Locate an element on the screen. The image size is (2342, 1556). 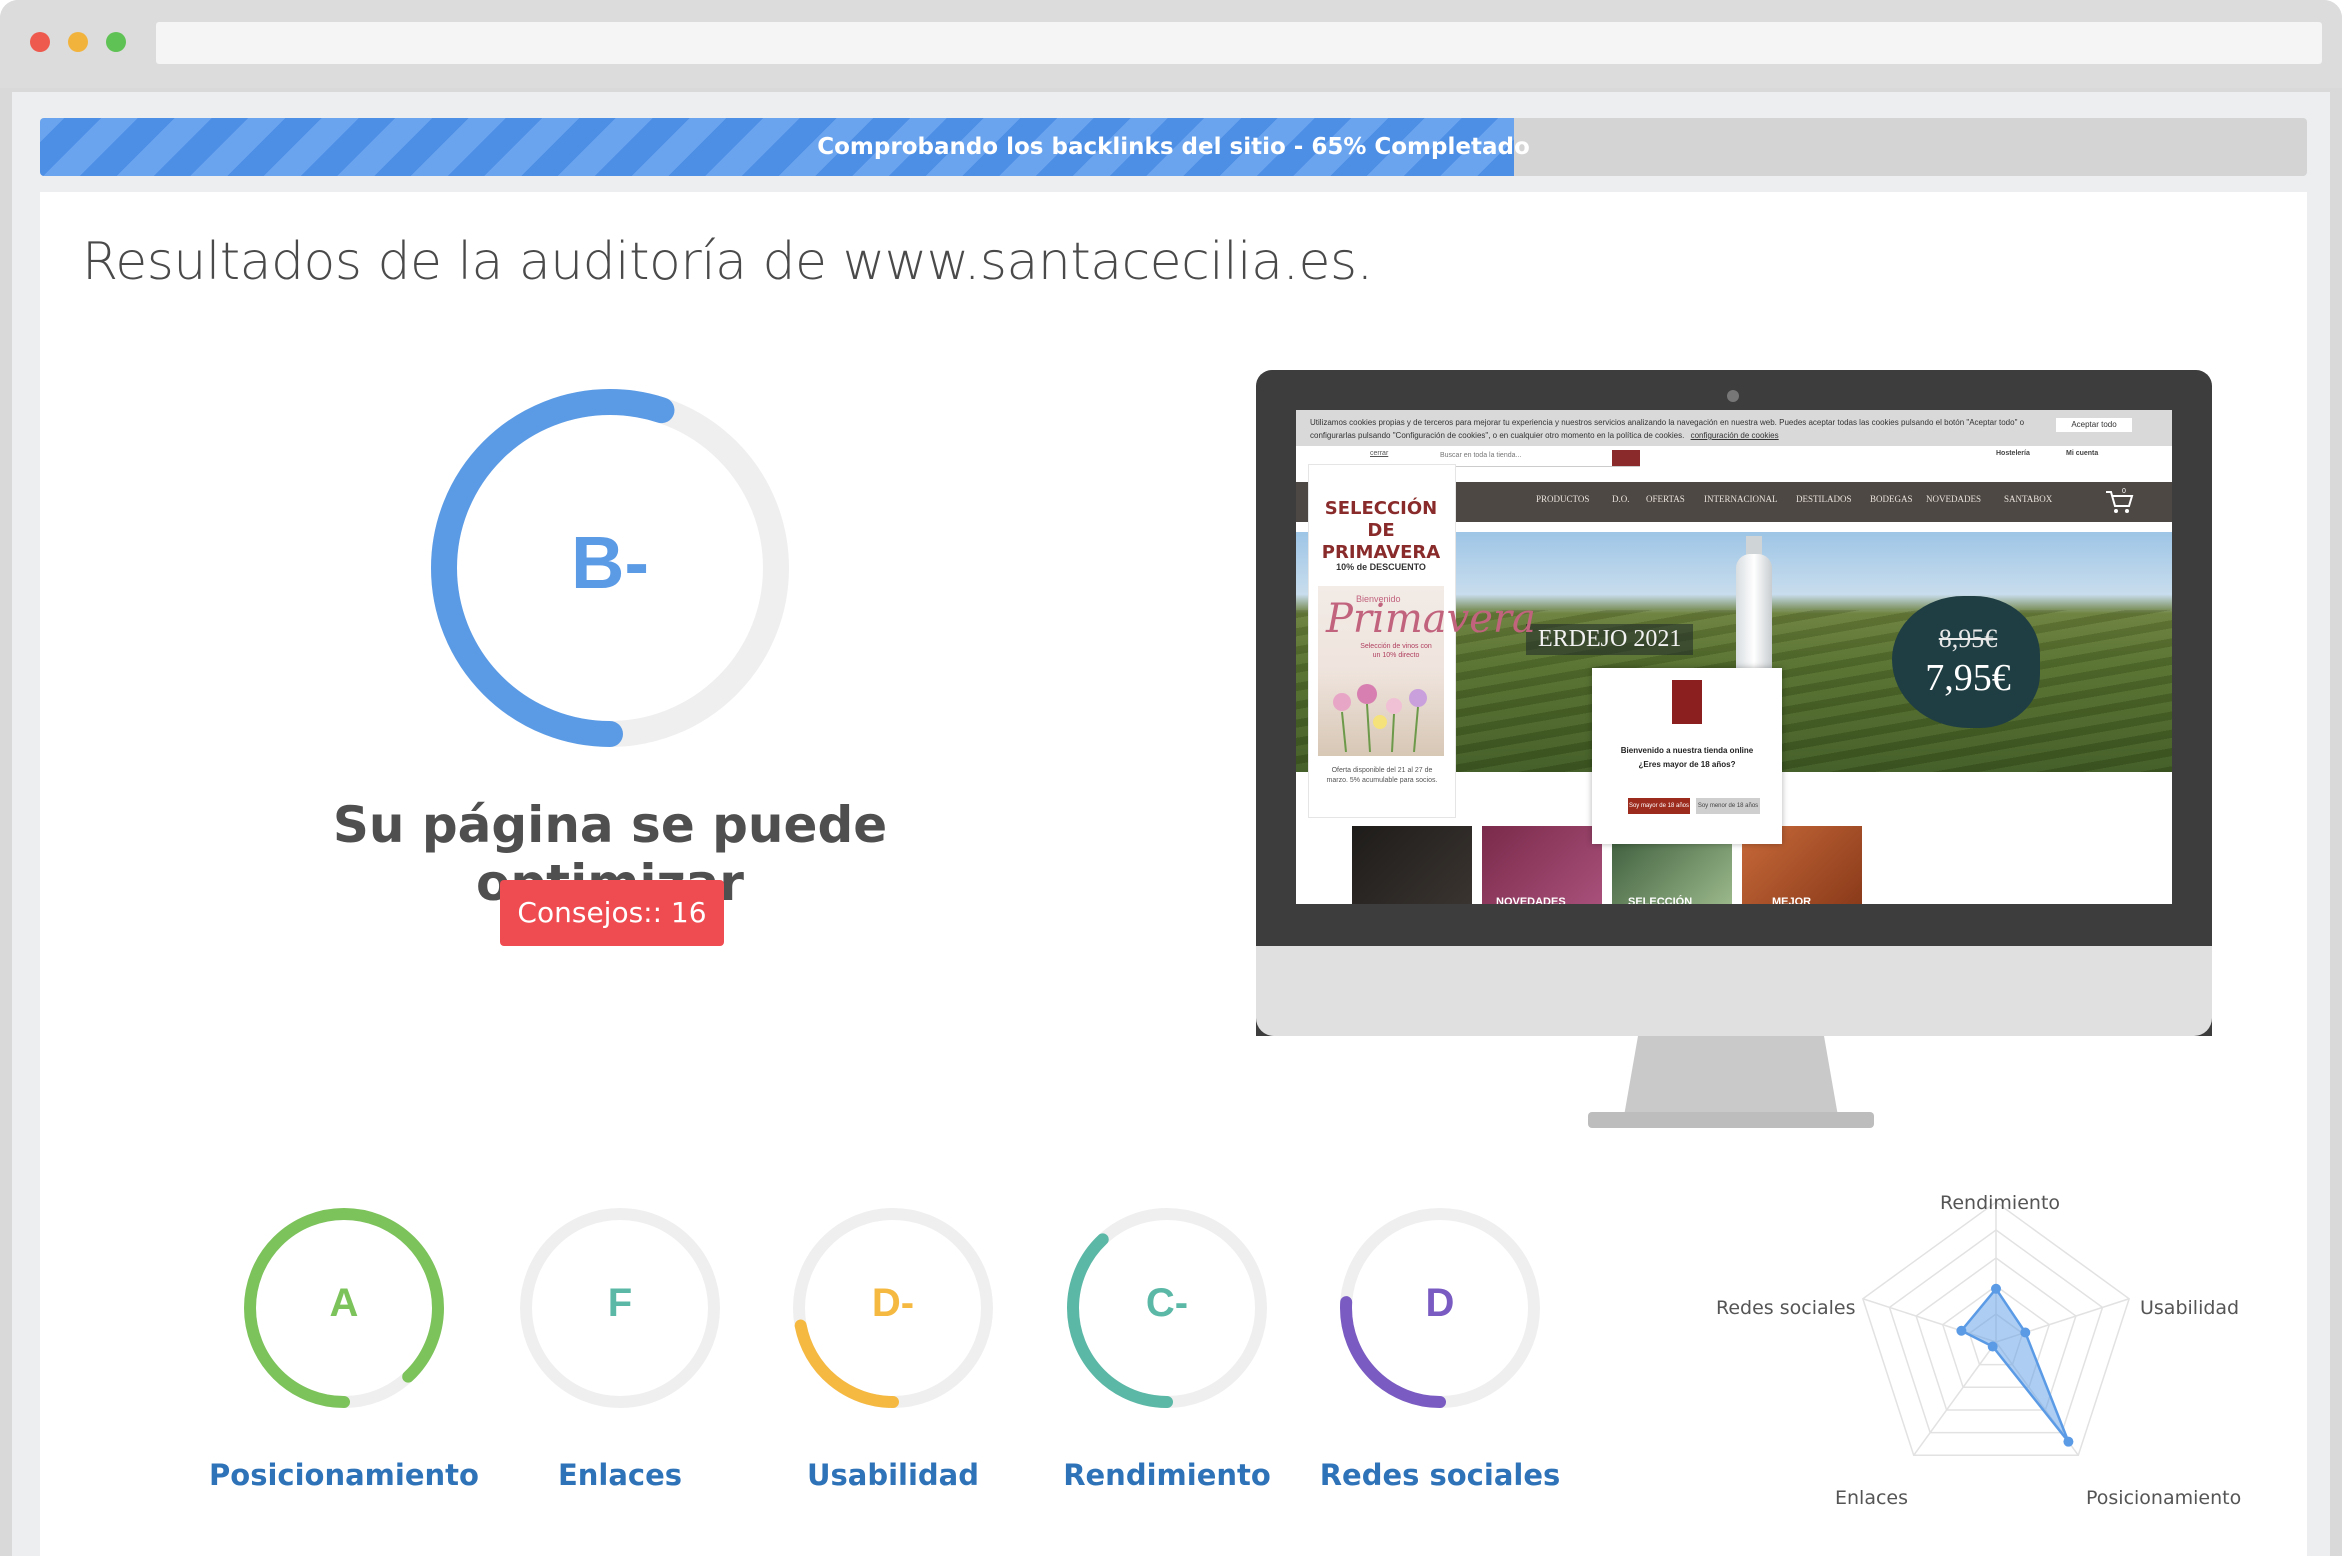
age-modal-question: ¿Eres mayor de 18 años? is located at coordinates (1687, 764).